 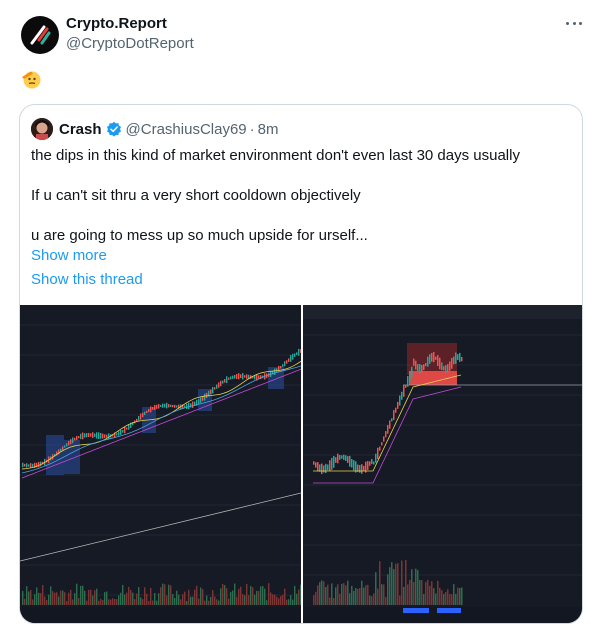 I want to click on quote-author-display-name: Crash, so click(x=80, y=129).